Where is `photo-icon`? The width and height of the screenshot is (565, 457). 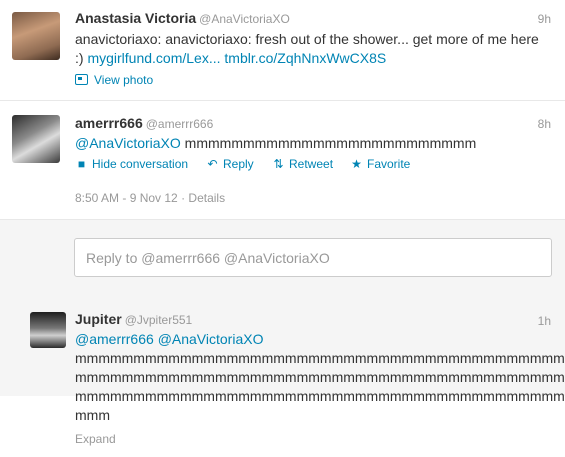
photo-icon is located at coordinates (81, 79).